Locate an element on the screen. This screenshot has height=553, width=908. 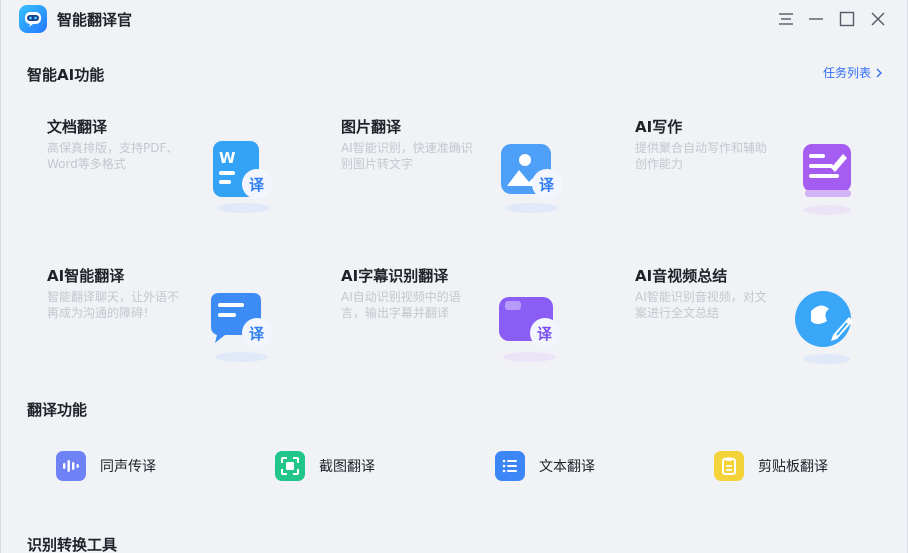
tool-screenshot-translate: 截图翻译 is located at coordinates (325, 466).